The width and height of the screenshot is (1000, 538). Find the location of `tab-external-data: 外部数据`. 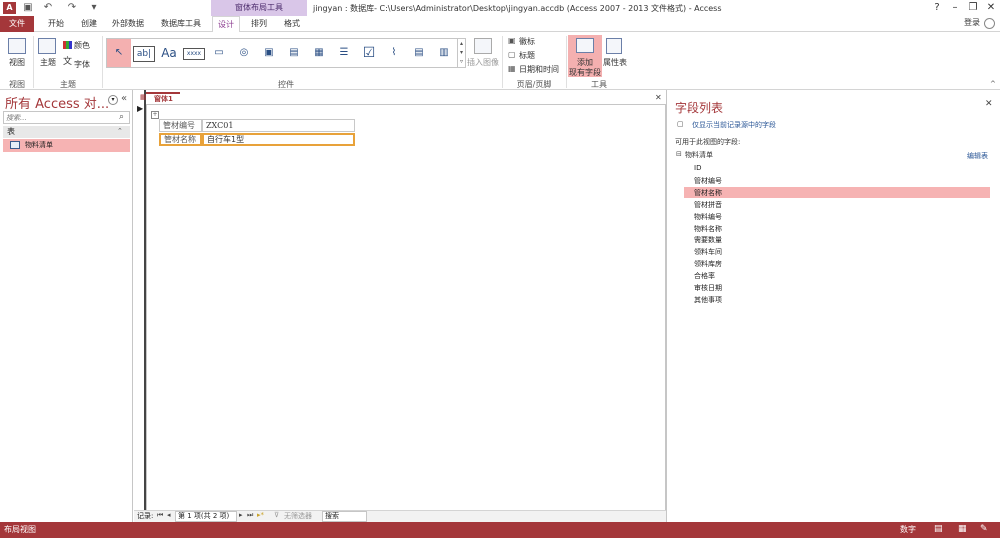

tab-external-data: 外部数据 is located at coordinates (128, 24).